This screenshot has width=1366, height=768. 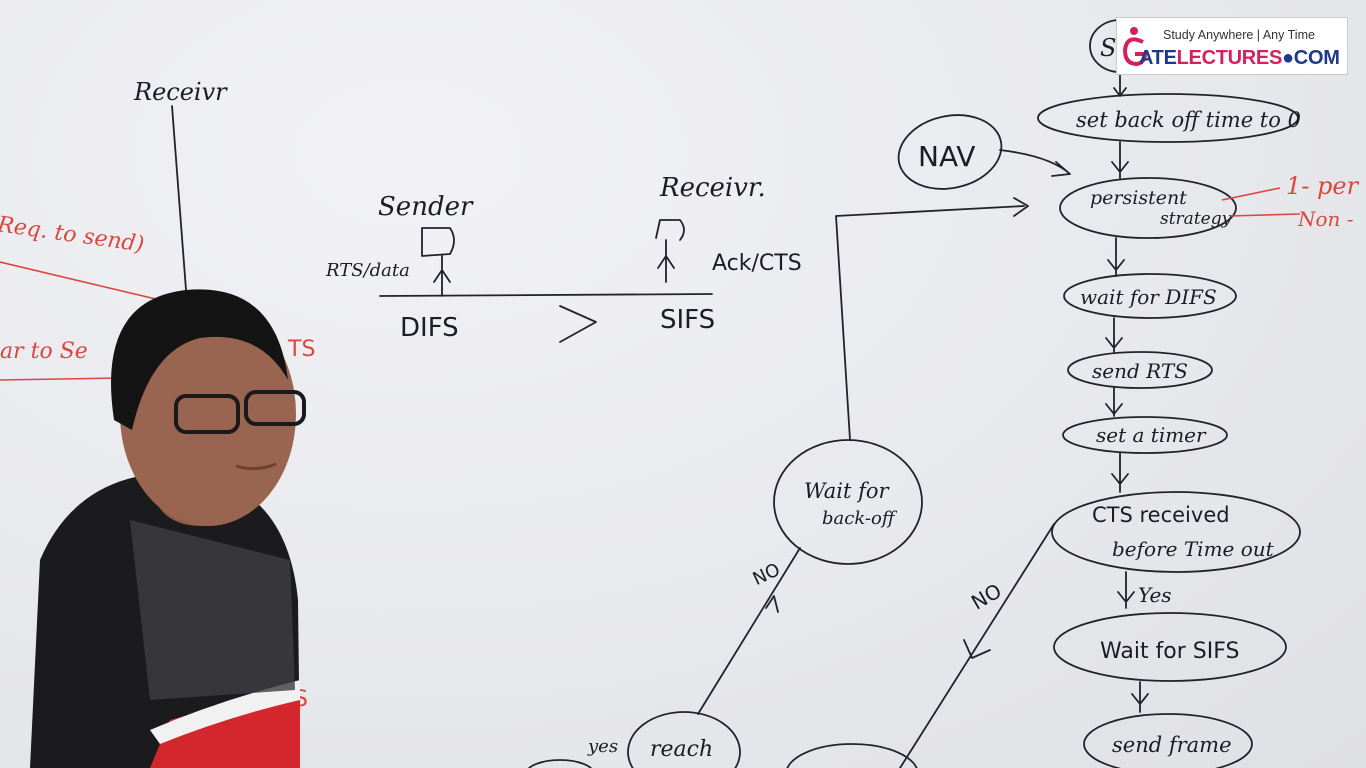 What do you see at coordinates (932, 319) in the screenshot?
I see `loop-line` at bounding box center [932, 319].